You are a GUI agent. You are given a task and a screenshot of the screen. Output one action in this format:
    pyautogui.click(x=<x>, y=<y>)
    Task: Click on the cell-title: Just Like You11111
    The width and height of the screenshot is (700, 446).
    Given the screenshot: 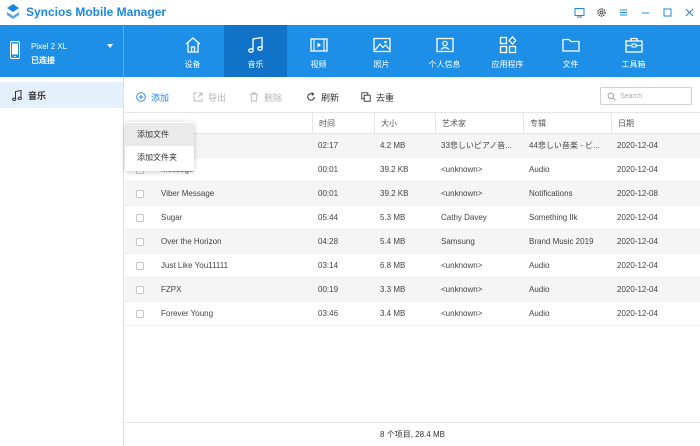 What is the action you would take?
    pyautogui.click(x=195, y=265)
    